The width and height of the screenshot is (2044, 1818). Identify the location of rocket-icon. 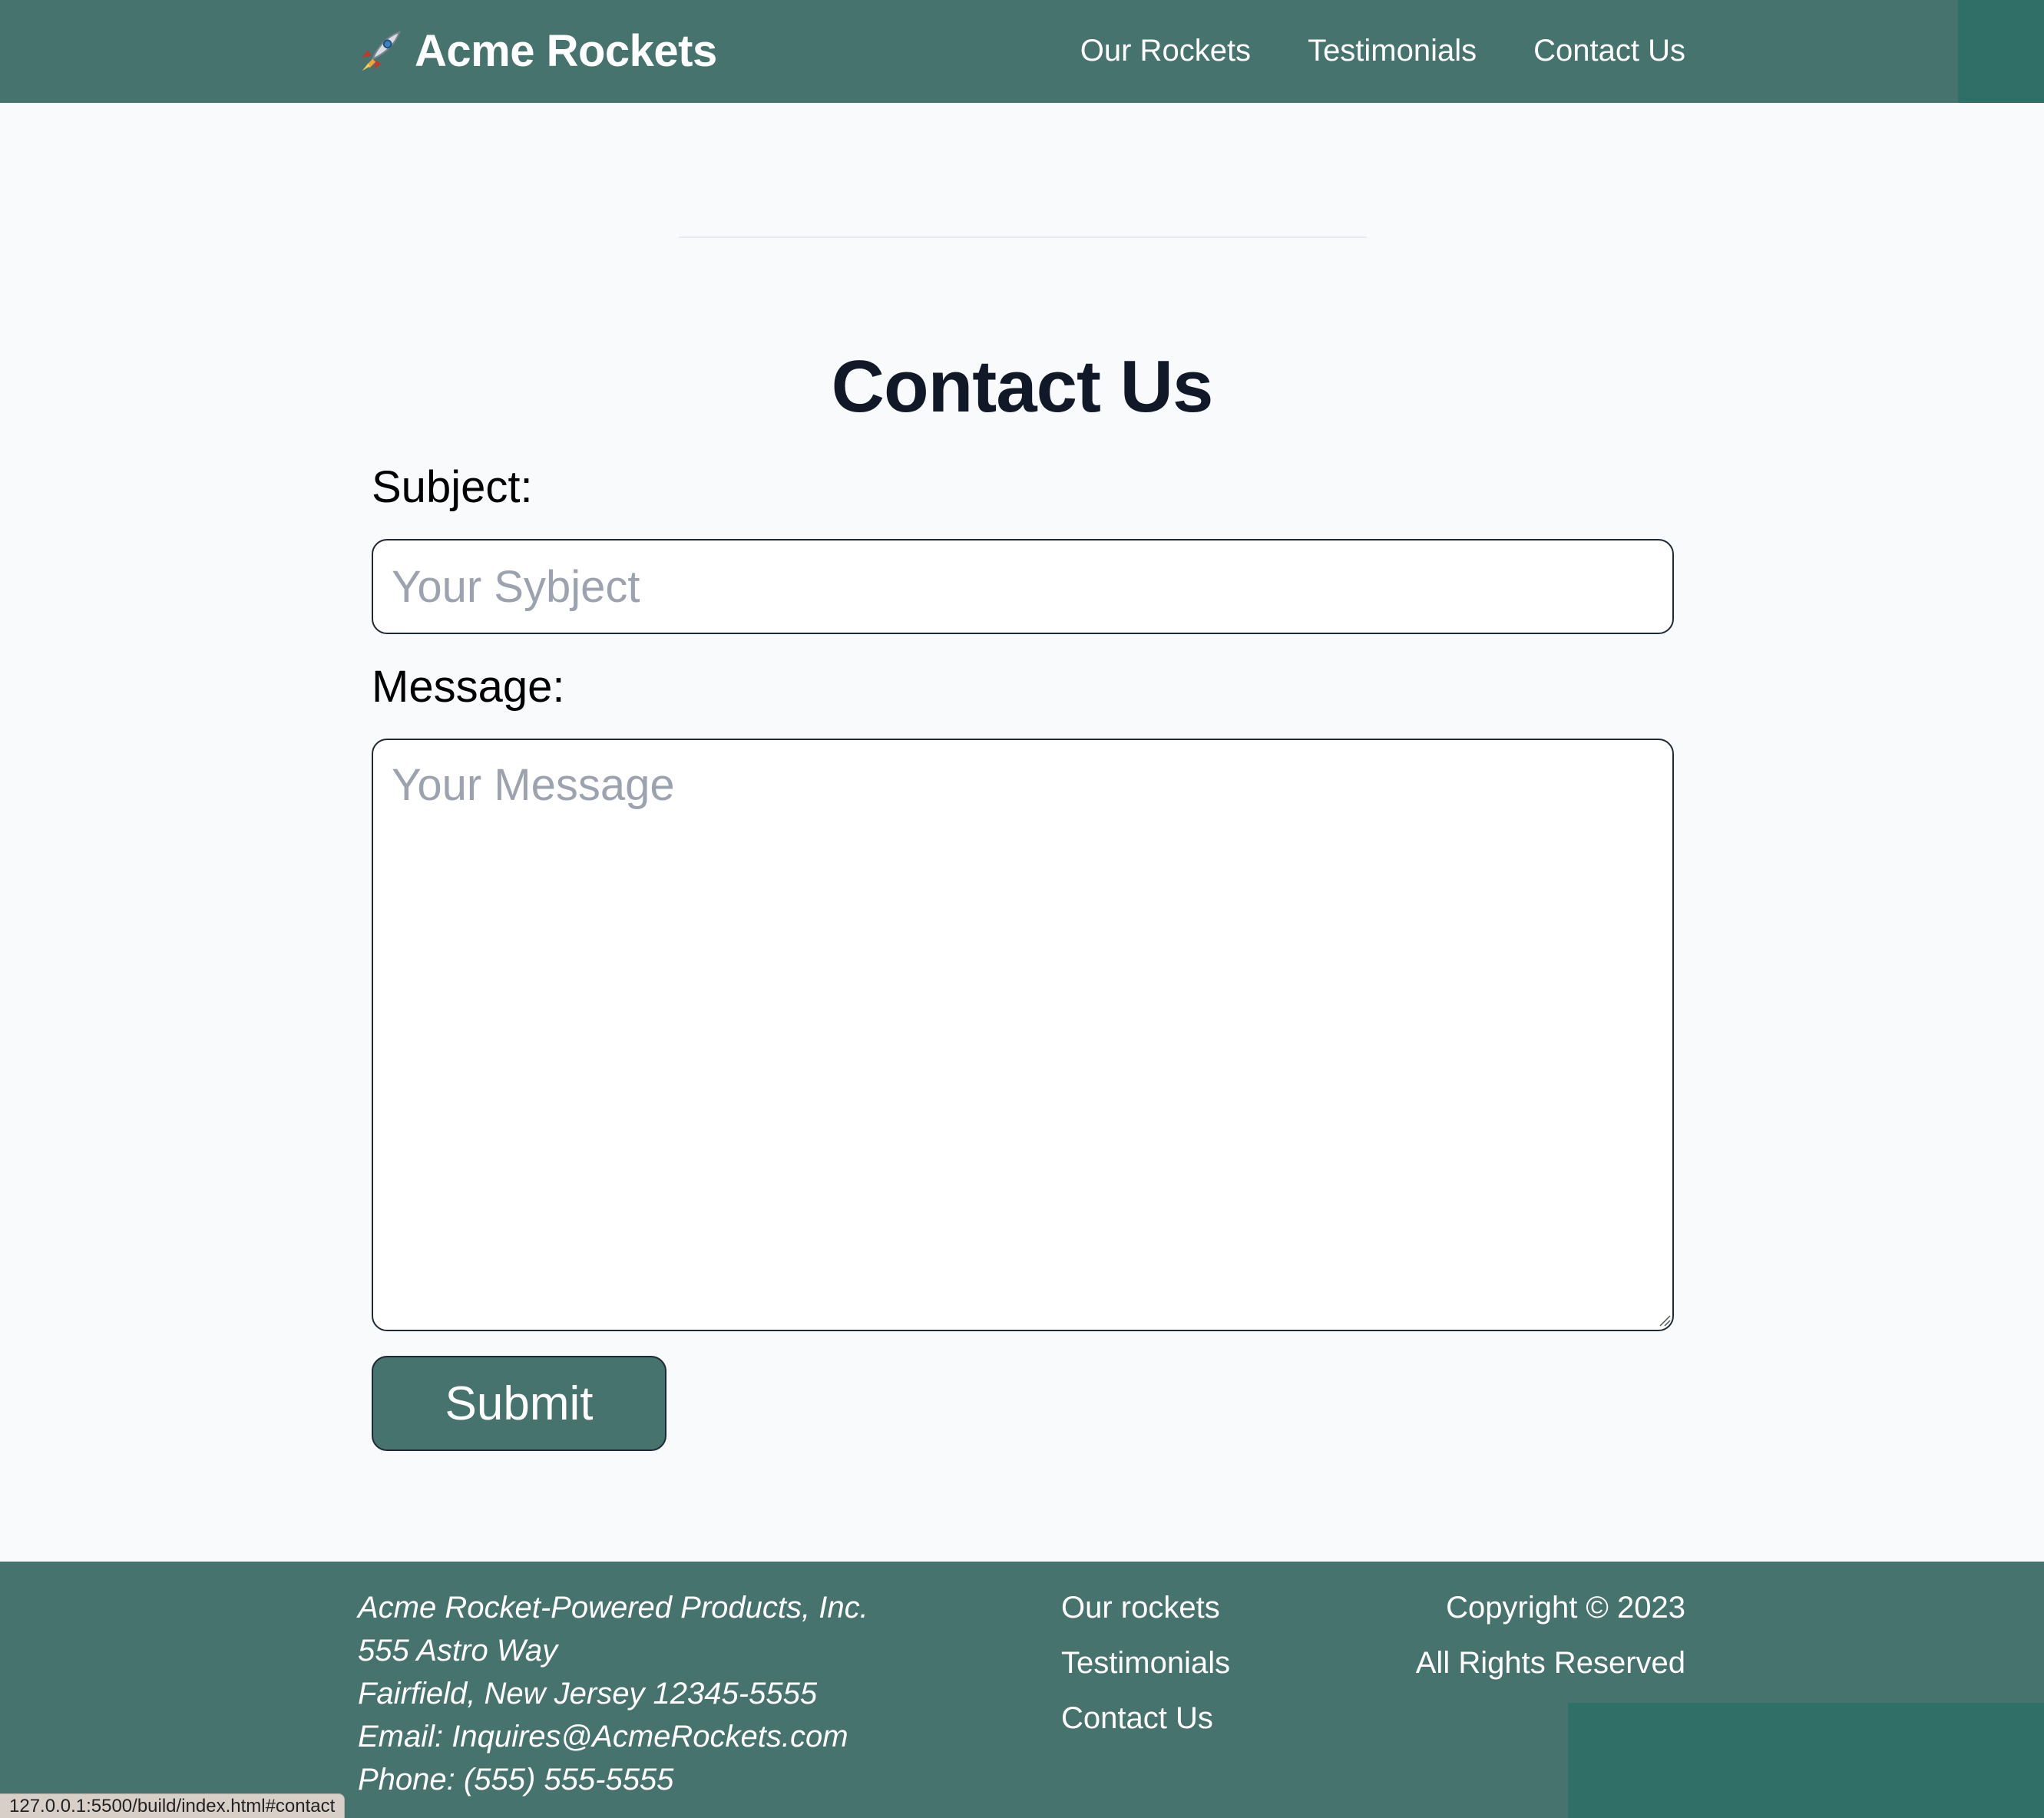
(380, 51).